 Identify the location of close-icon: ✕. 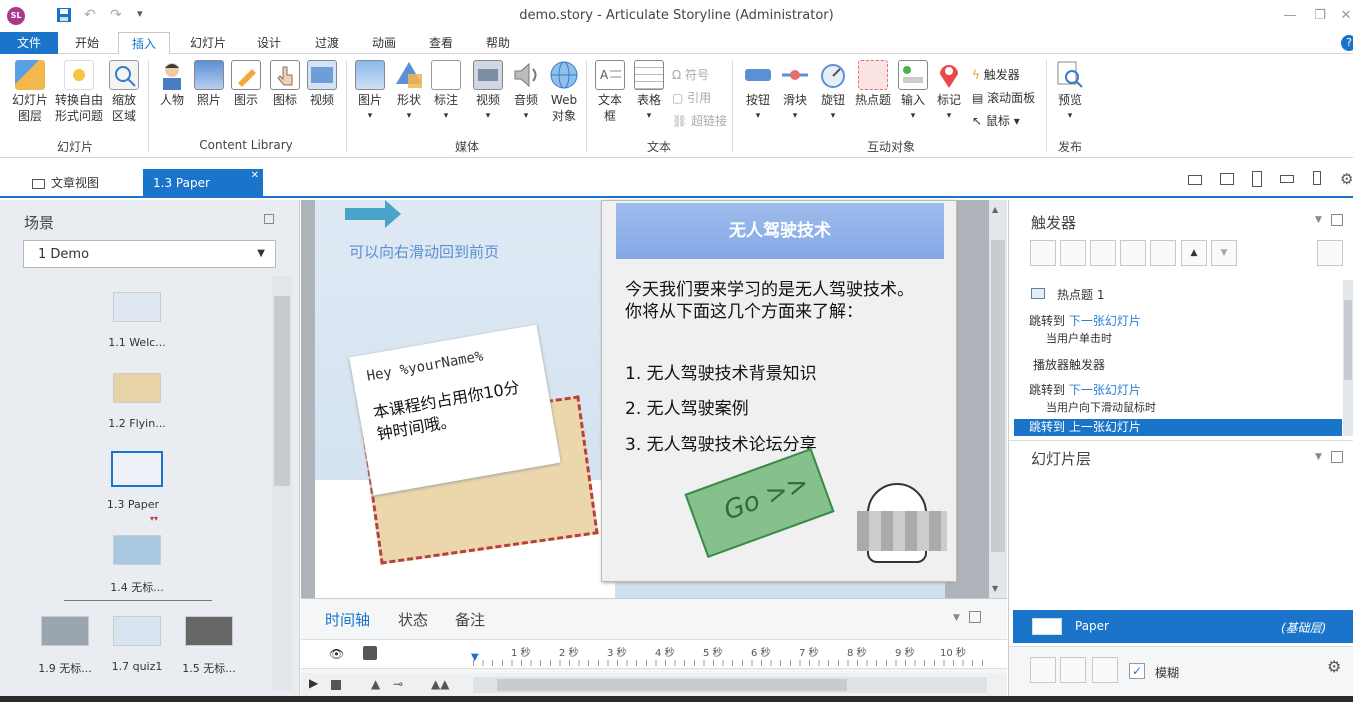
(1344, 16).